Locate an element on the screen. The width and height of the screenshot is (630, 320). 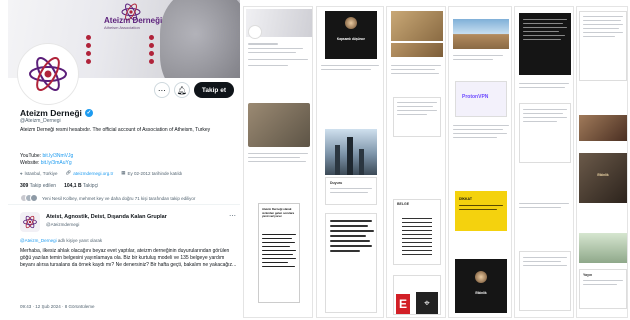
profile-display-name: Ateizm Derneği ✓ is located at coordinates (56, 113).